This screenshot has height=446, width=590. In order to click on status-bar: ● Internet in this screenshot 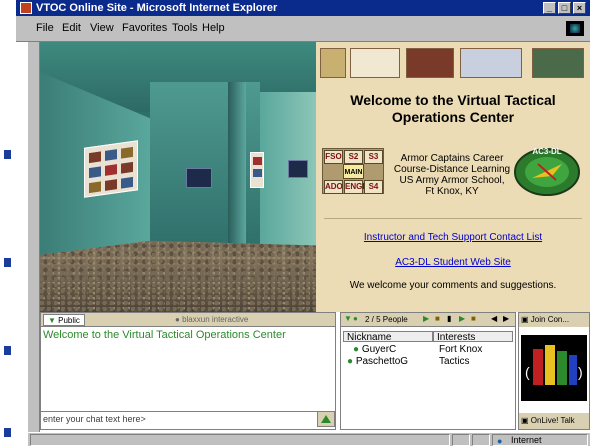, I will do `click(309, 439)`.